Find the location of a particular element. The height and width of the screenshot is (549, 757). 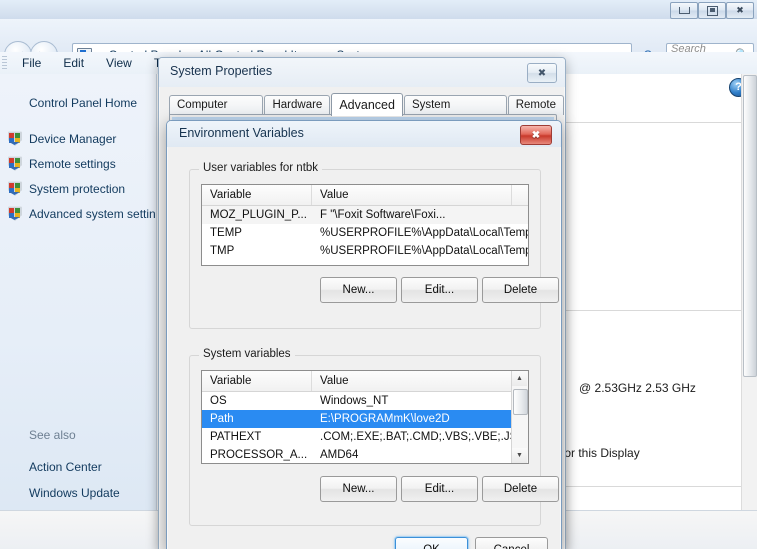

menu-item-edit: Edit is located at coordinates (73, 63).